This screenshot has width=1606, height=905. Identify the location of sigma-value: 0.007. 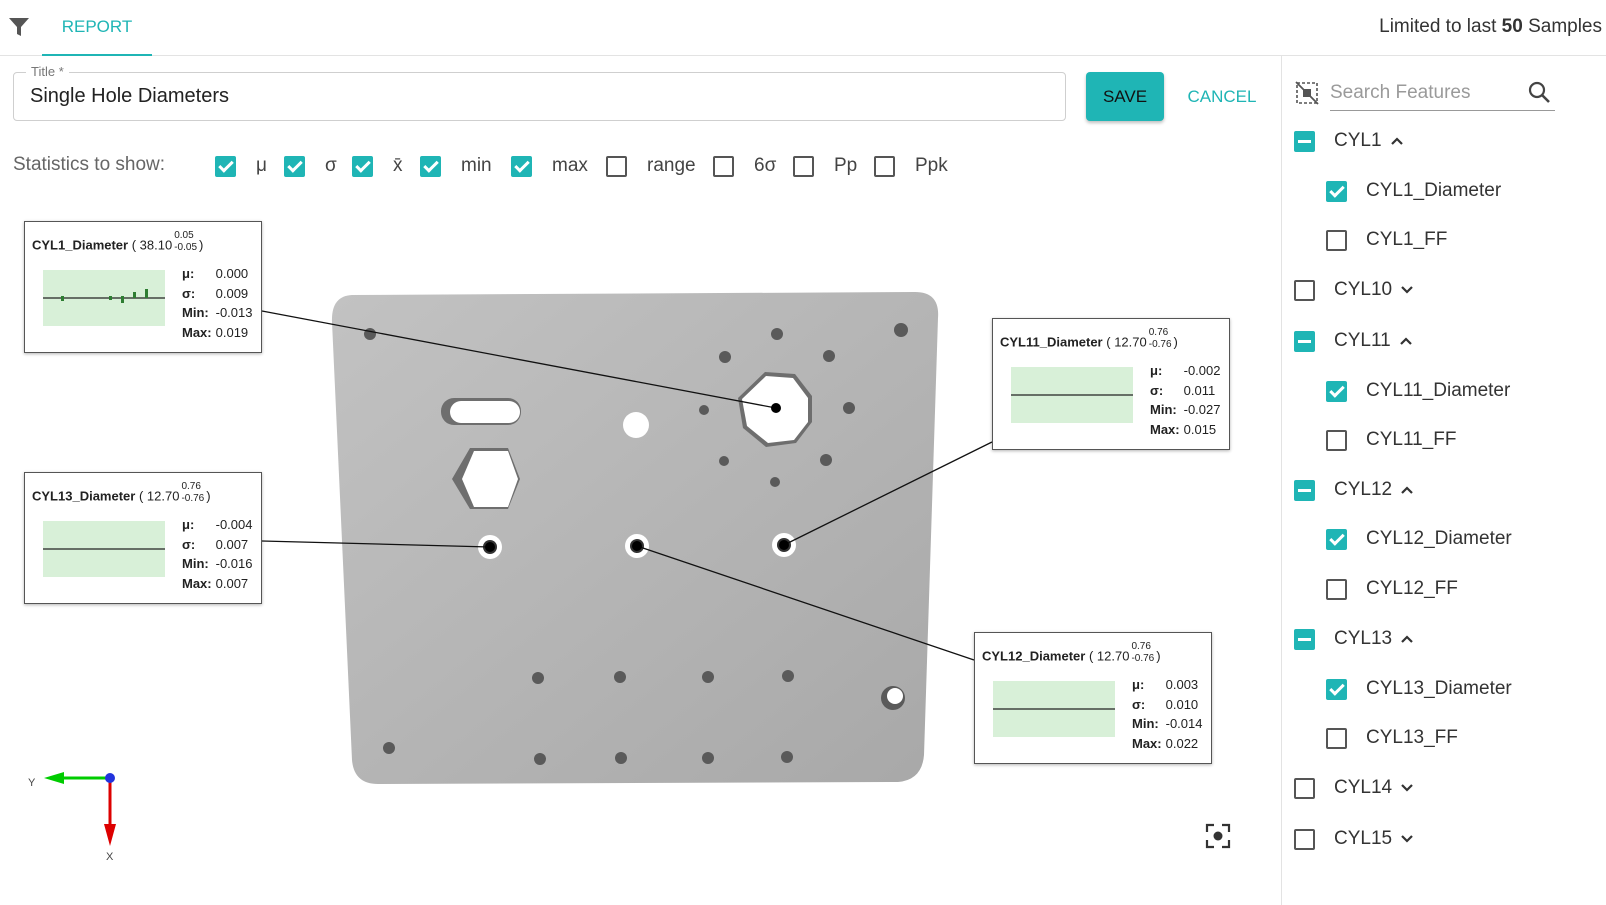
(232, 544).